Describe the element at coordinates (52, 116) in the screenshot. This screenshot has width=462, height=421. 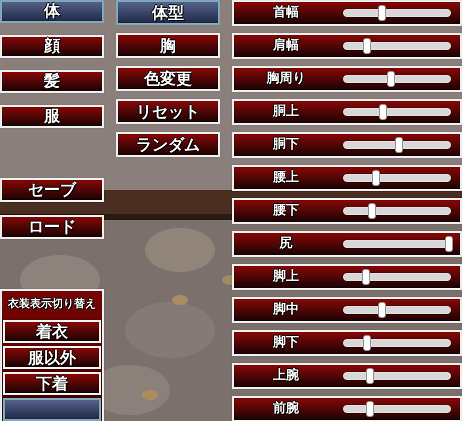
I see `category-tab: 服` at that location.